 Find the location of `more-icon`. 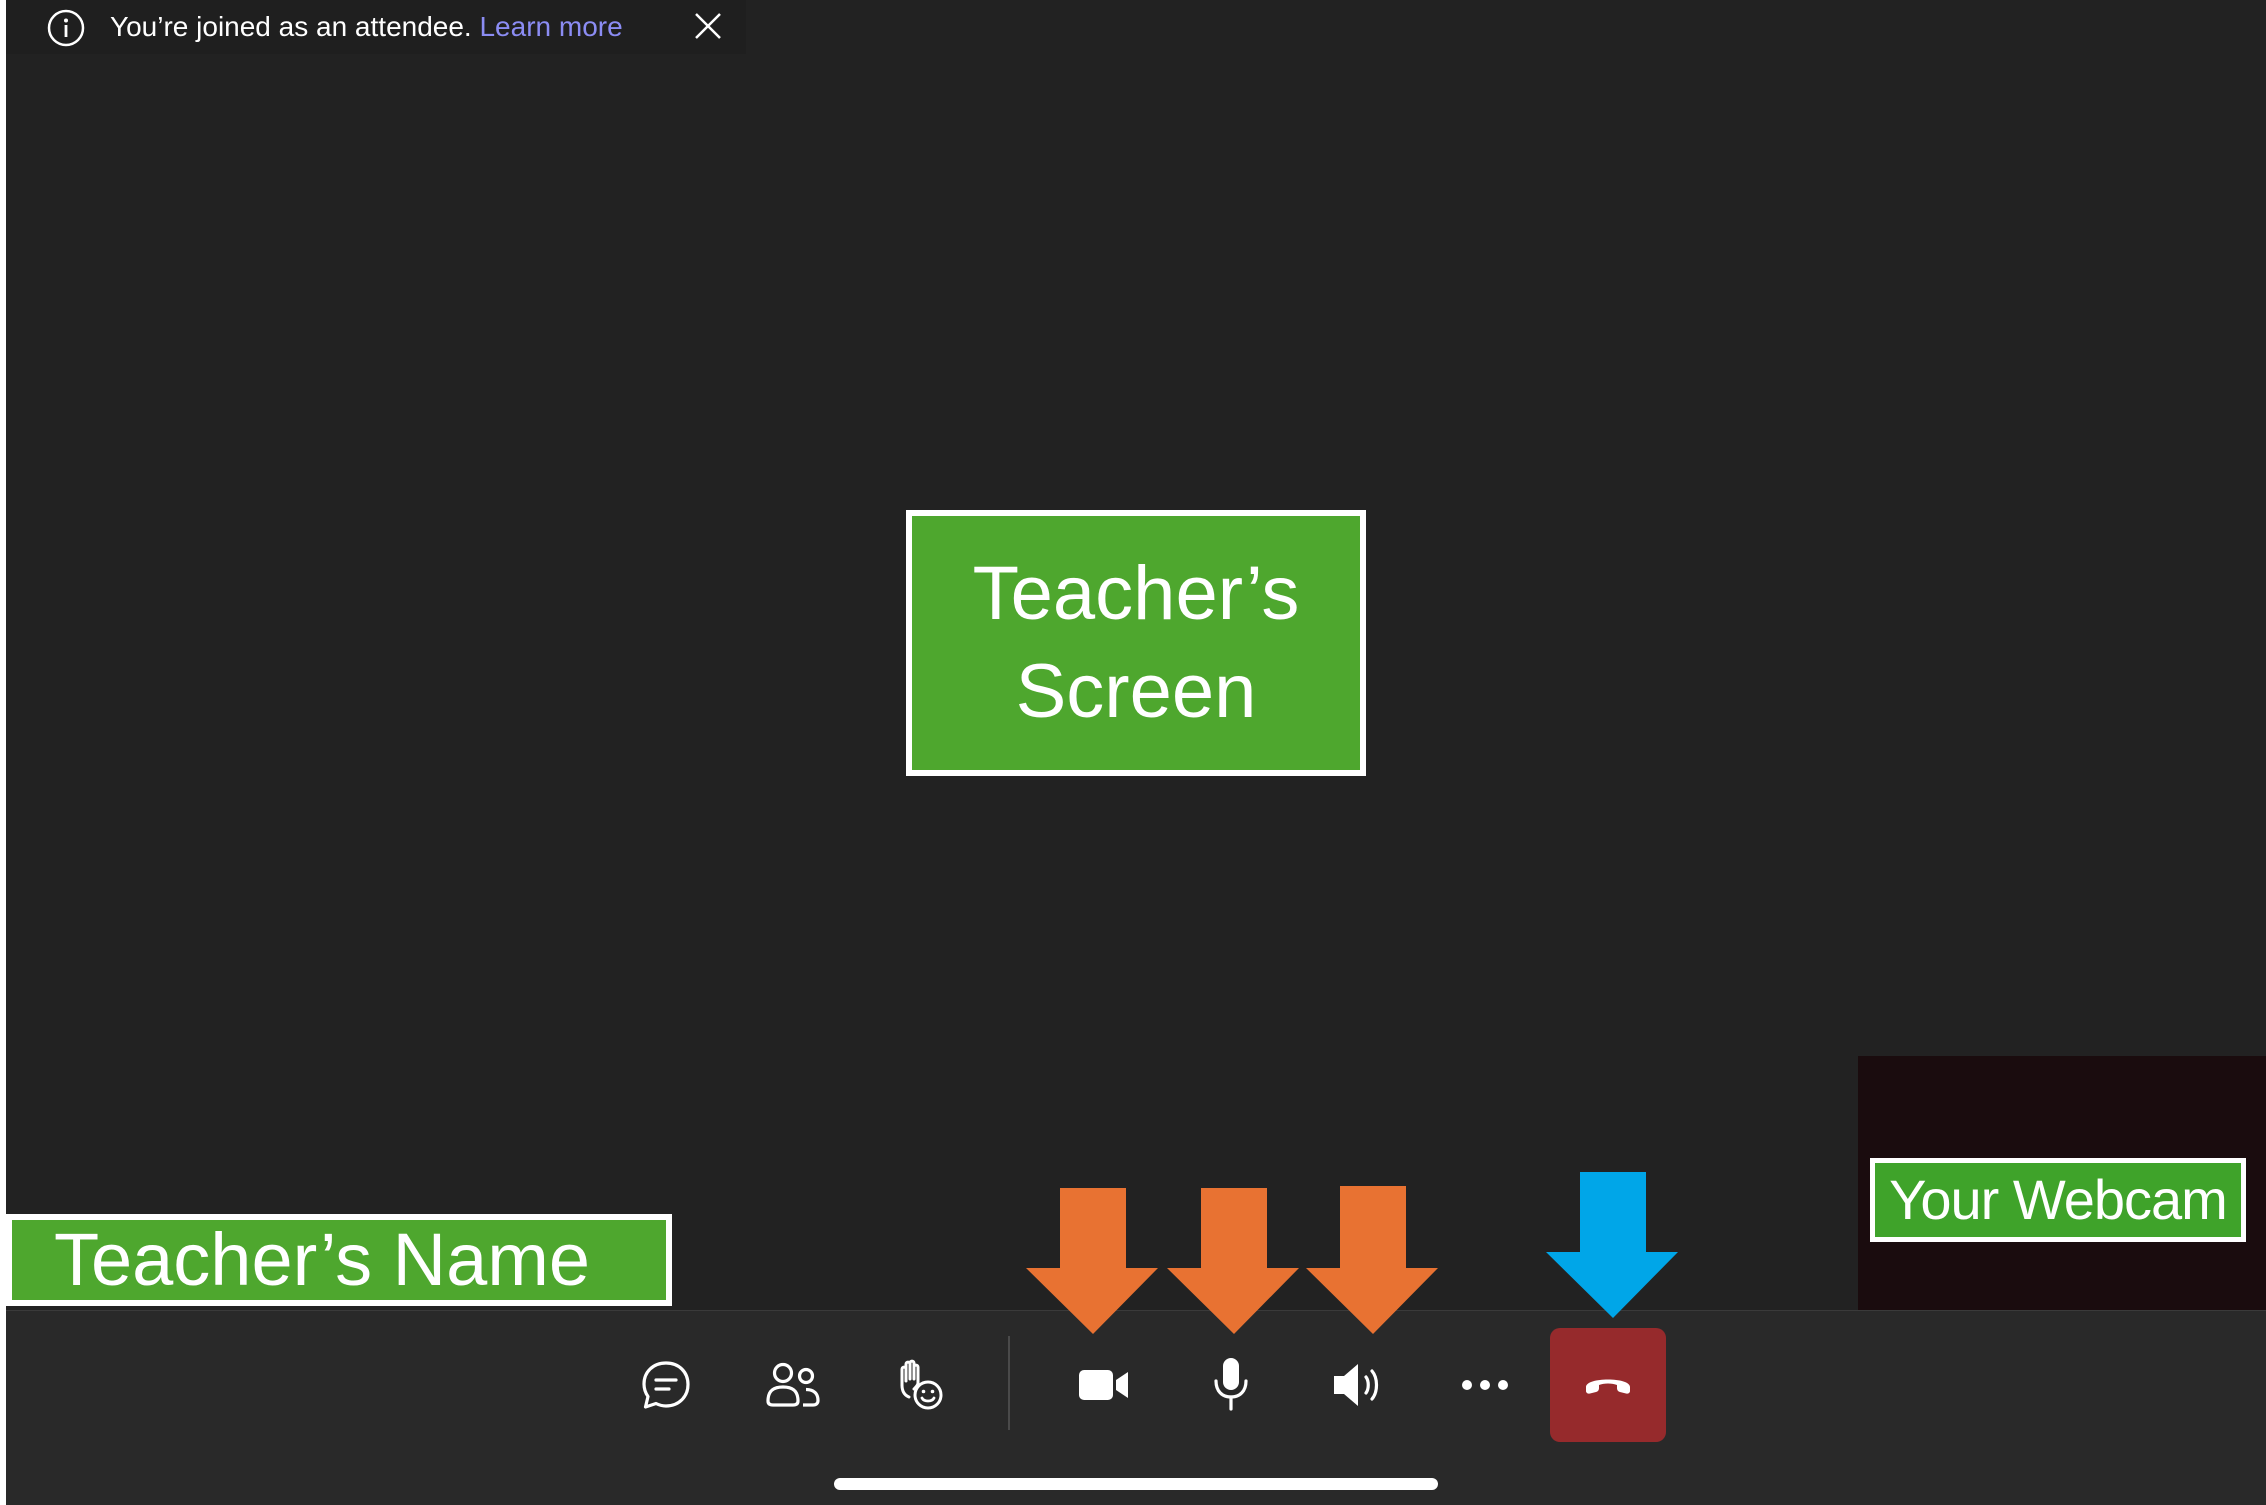

more-icon is located at coordinates (1485, 1385).